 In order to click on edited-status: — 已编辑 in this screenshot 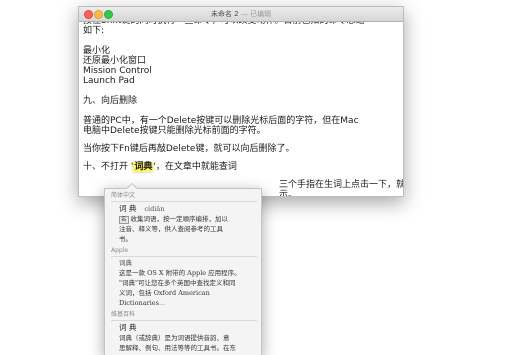, I will do `click(256, 14)`.